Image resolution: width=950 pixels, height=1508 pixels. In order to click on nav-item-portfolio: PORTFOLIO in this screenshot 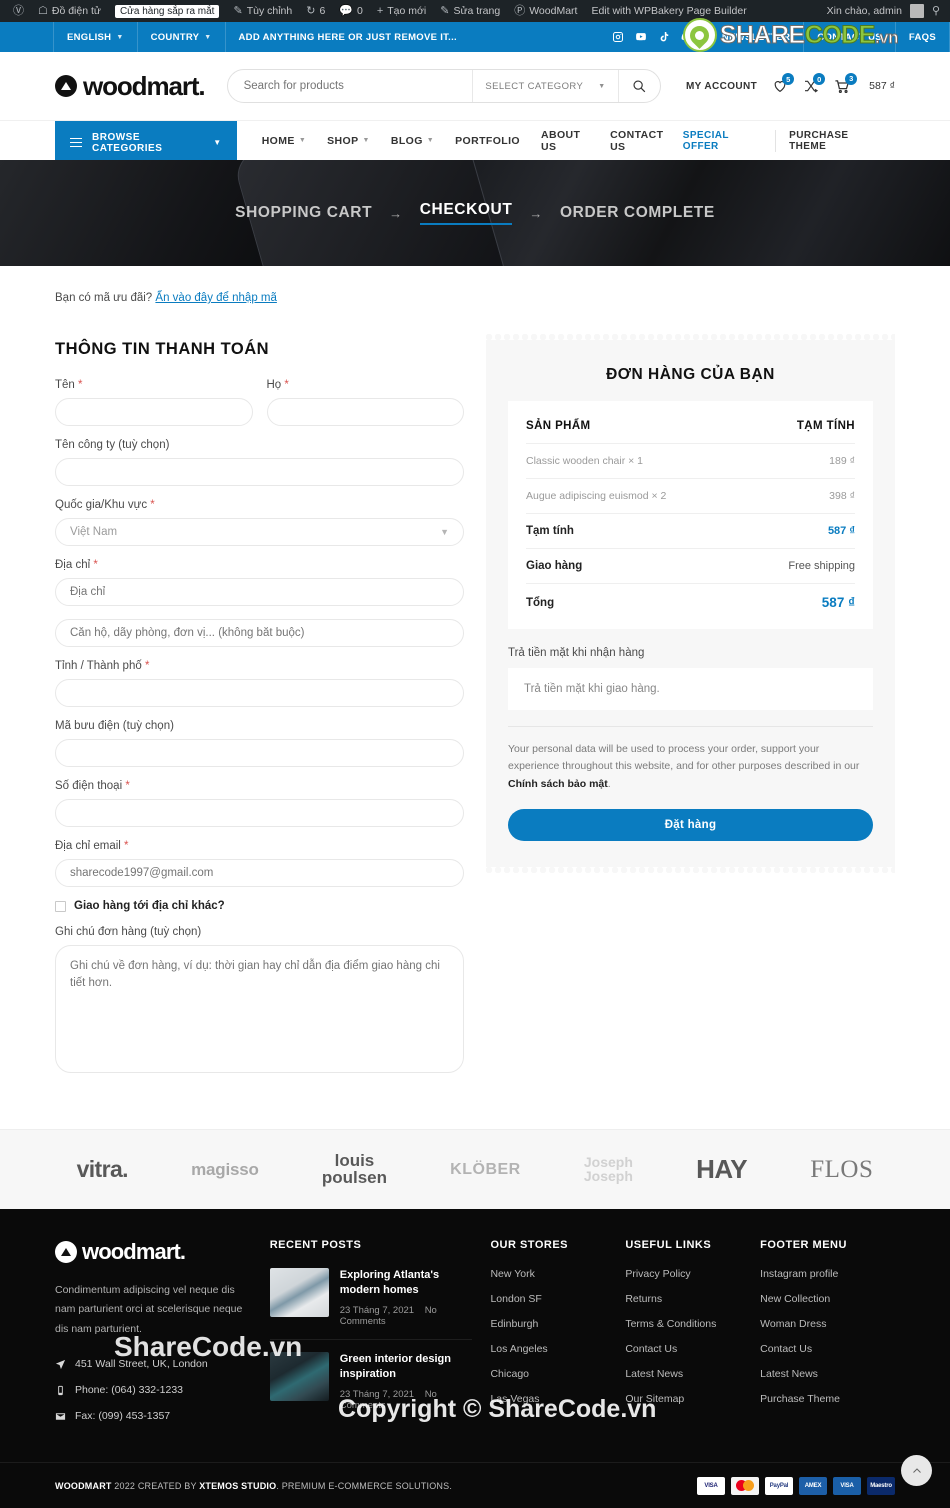, I will do `click(487, 141)`.